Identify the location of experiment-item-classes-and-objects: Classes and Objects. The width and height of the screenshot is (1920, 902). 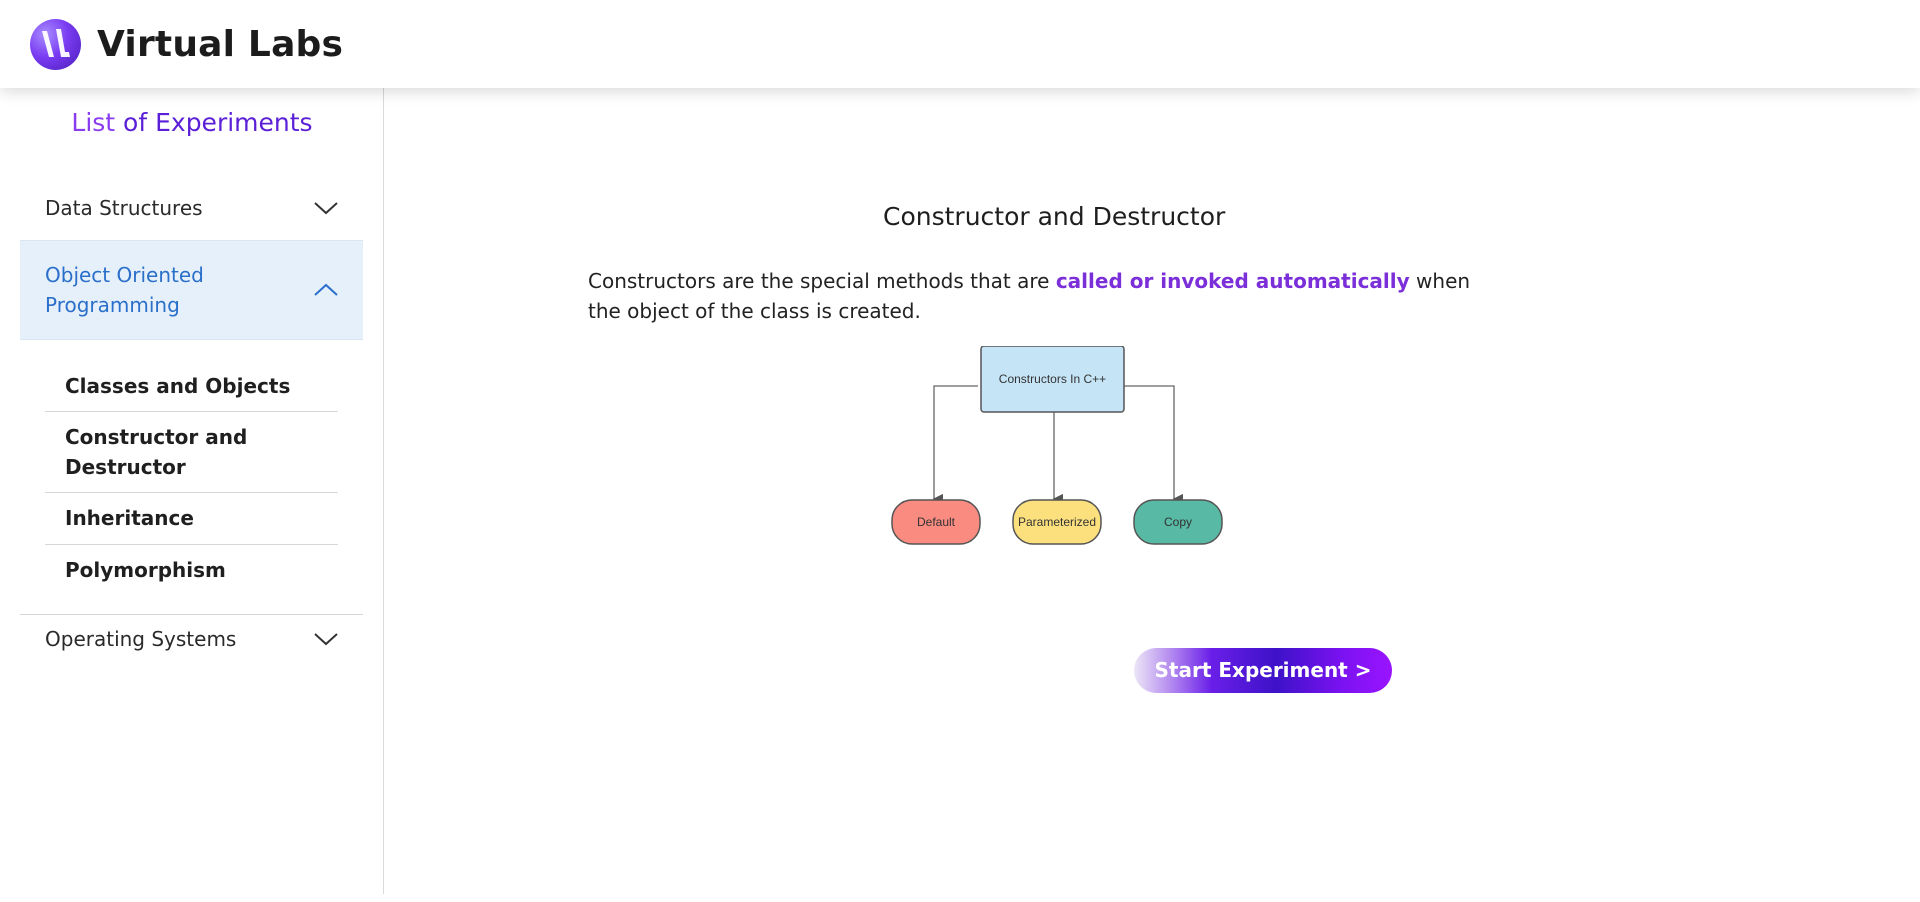
(191, 386).